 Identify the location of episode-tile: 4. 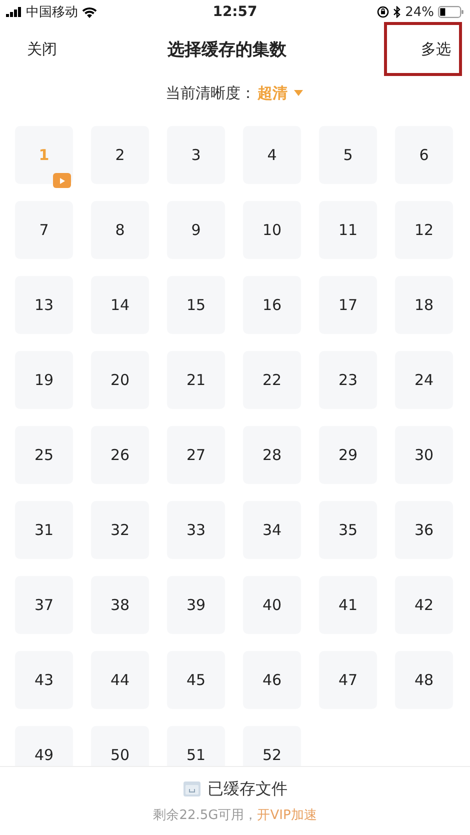
(272, 155).